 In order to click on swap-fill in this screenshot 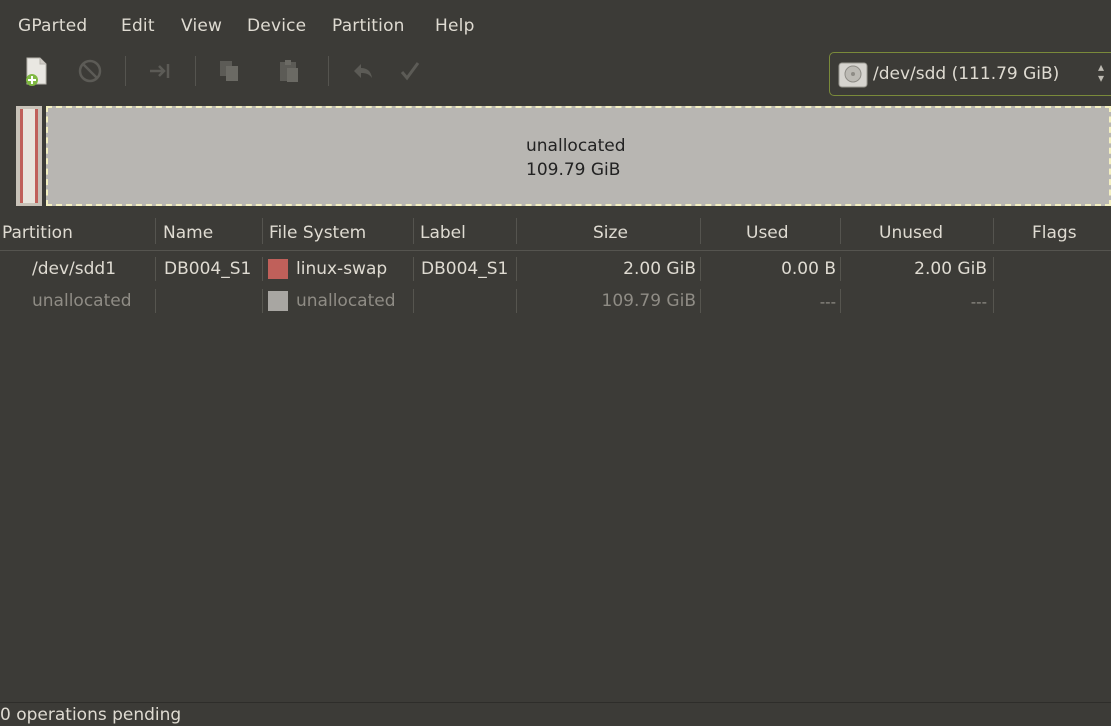, I will do `click(29, 156)`.